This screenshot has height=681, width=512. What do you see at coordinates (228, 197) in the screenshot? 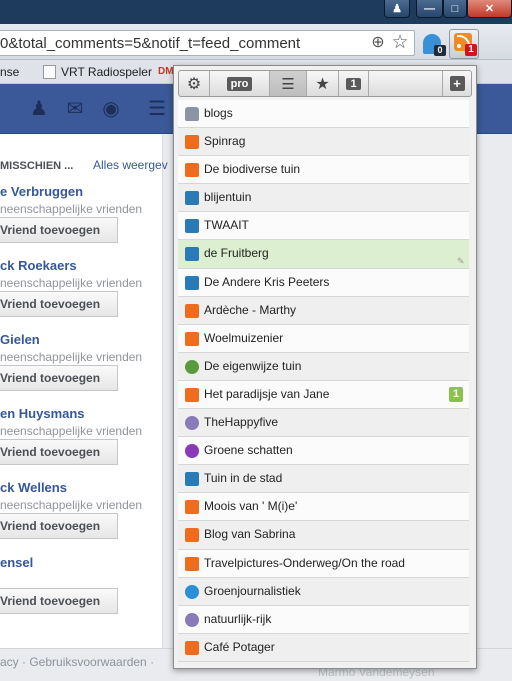
I see `feed-label: blijentuin` at bounding box center [228, 197].